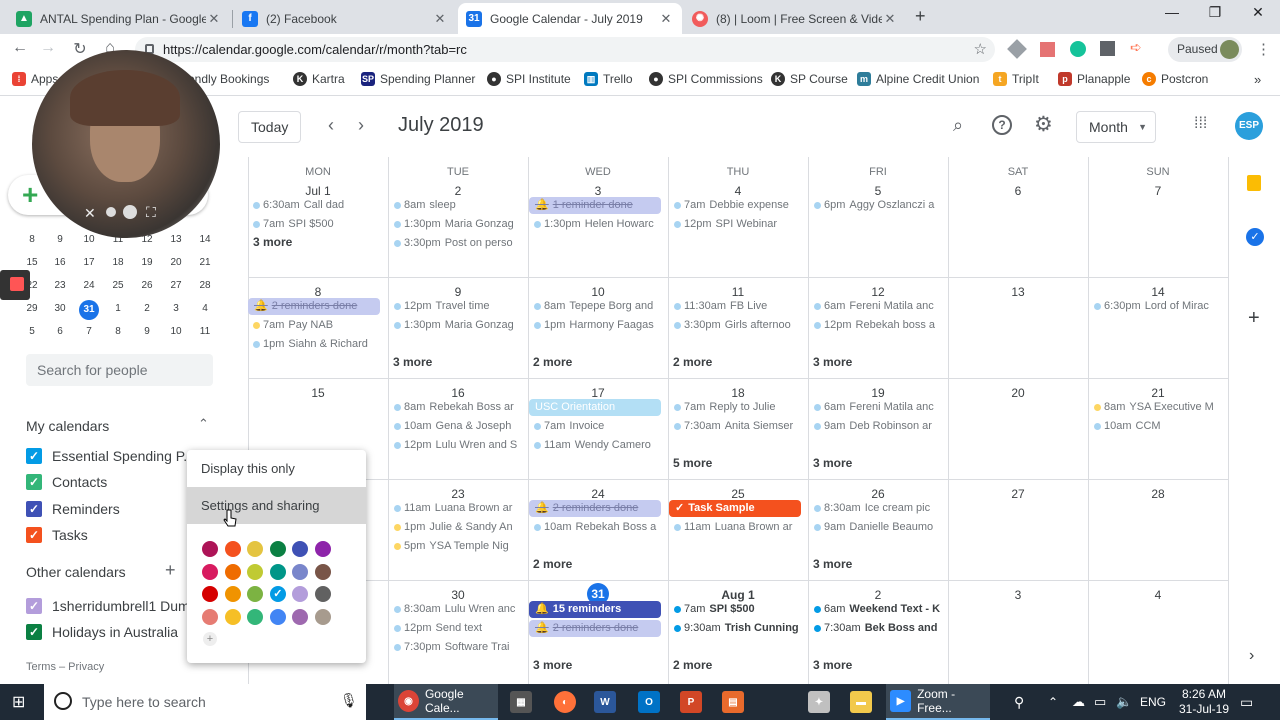  What do you see at coordinates (595, 527) in the screenshot?
I see `event-chip: 10am Rebekah Boss a` at bounding box center [595, 527].